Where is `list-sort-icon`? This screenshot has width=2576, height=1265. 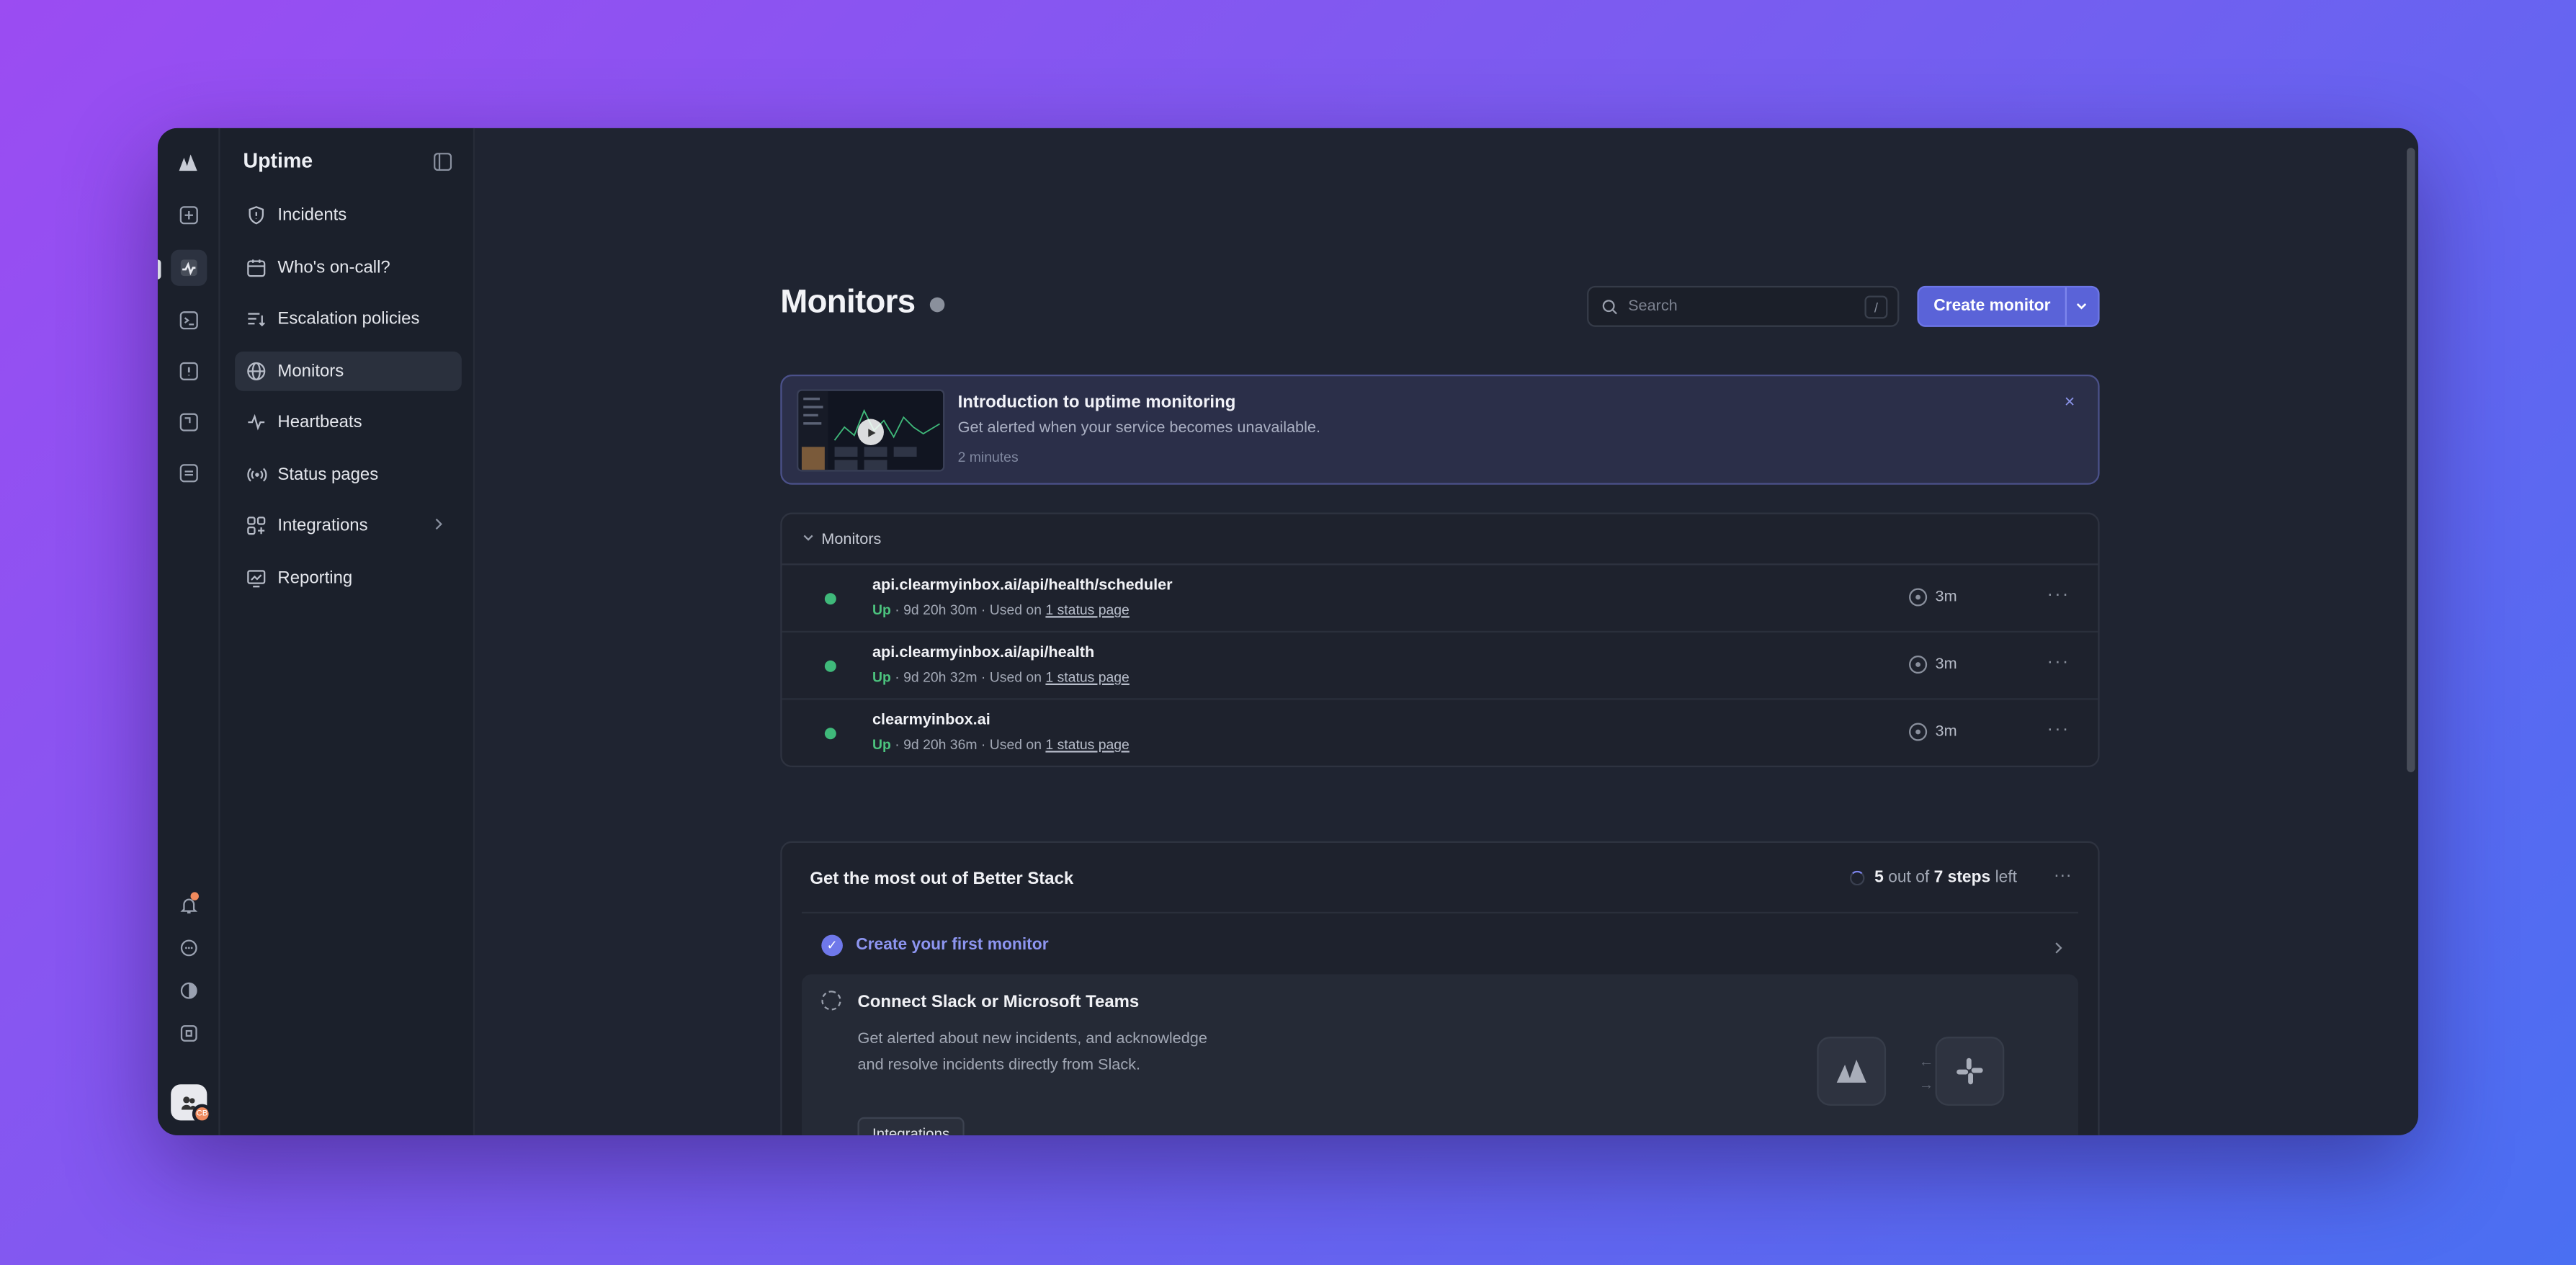
list-sort-icon is located at coordinates (256, 318).